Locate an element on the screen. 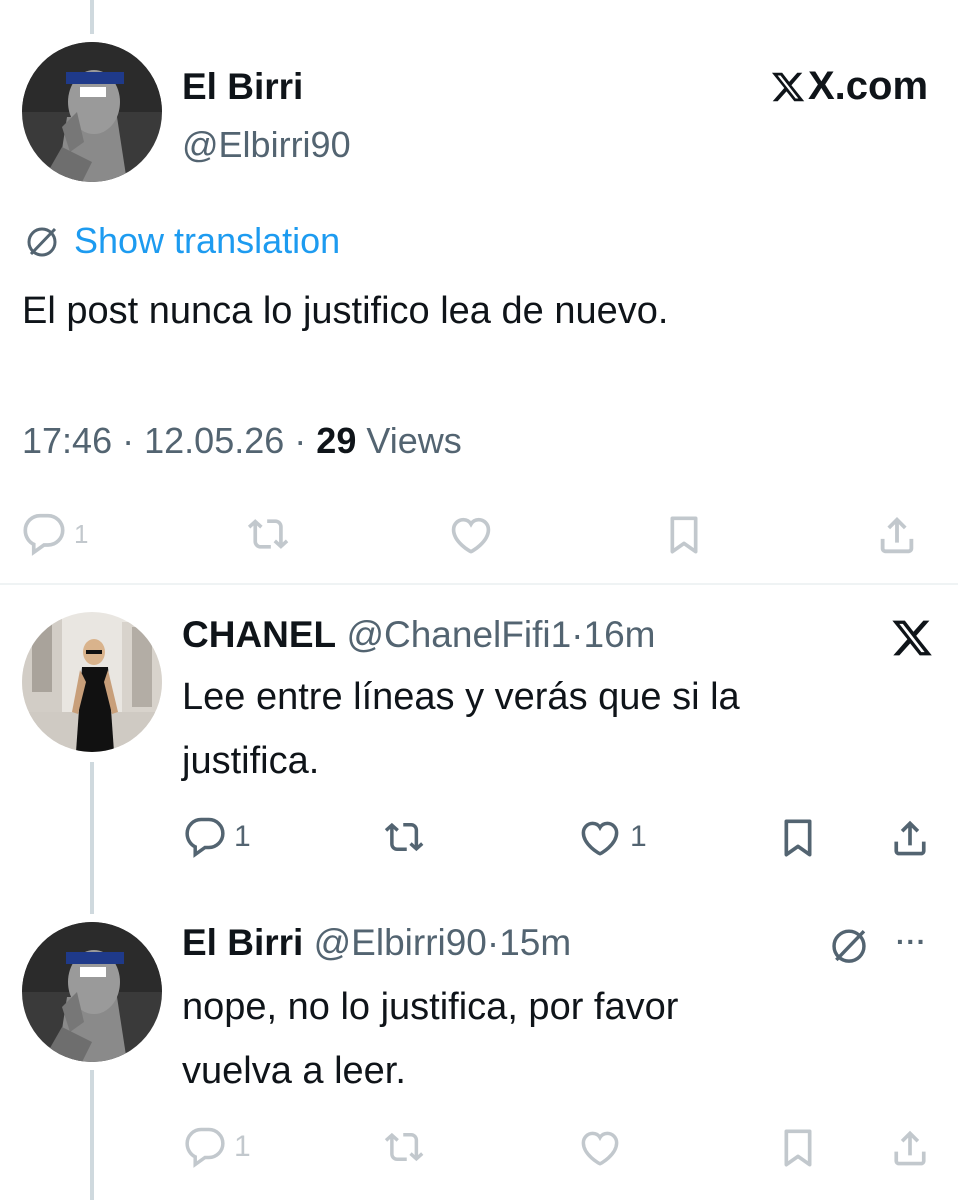  reply-text-line: nope, no lo justifica, por favor is located at coordinates (430, 1007).